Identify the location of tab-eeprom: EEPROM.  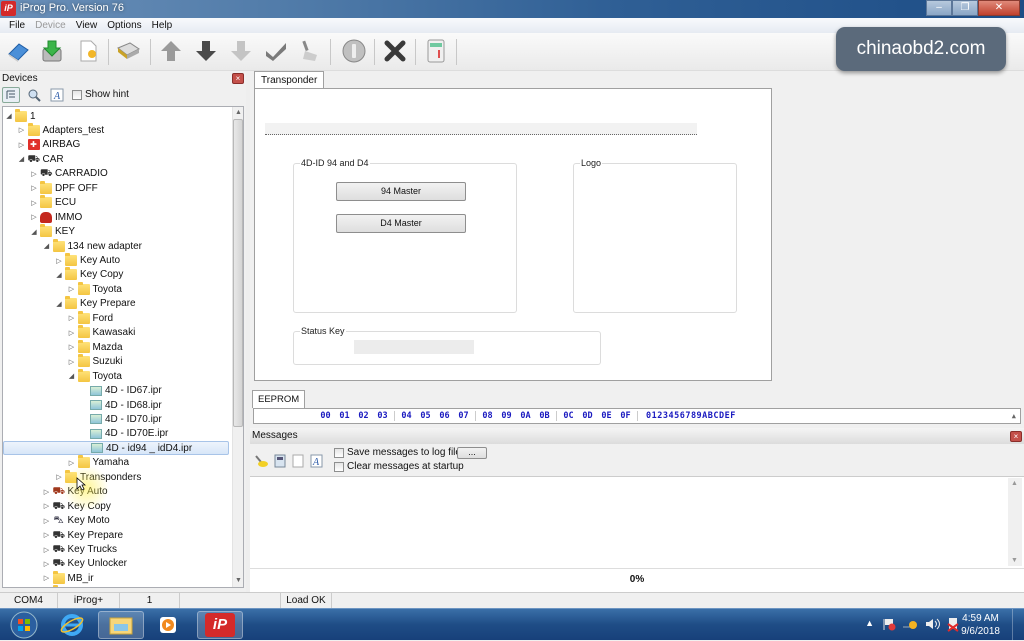
(279, 399).